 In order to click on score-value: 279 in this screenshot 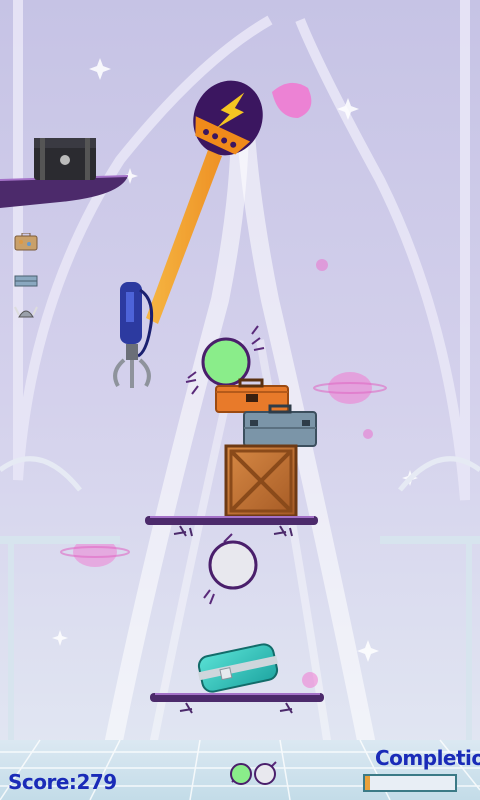, I will do `click(96, 782)`.